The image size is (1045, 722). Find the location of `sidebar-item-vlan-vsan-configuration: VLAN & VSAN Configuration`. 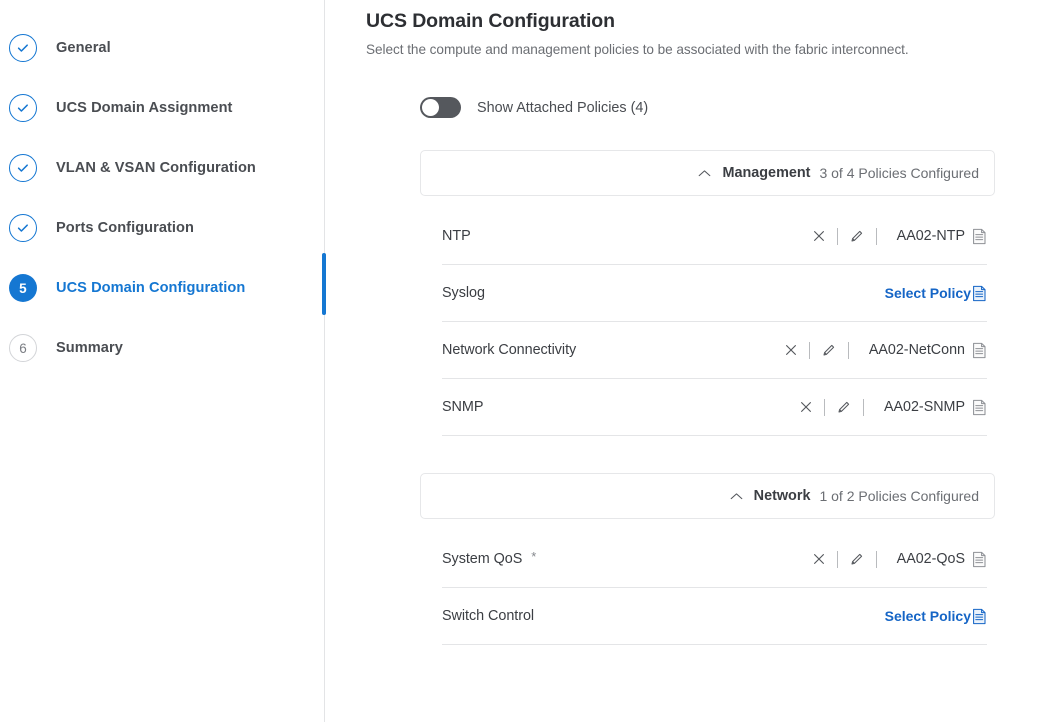

sidebar-item-vlan-vsan-configuration: VLAN & VSAN Configuration is located at coordinates (162, 168).